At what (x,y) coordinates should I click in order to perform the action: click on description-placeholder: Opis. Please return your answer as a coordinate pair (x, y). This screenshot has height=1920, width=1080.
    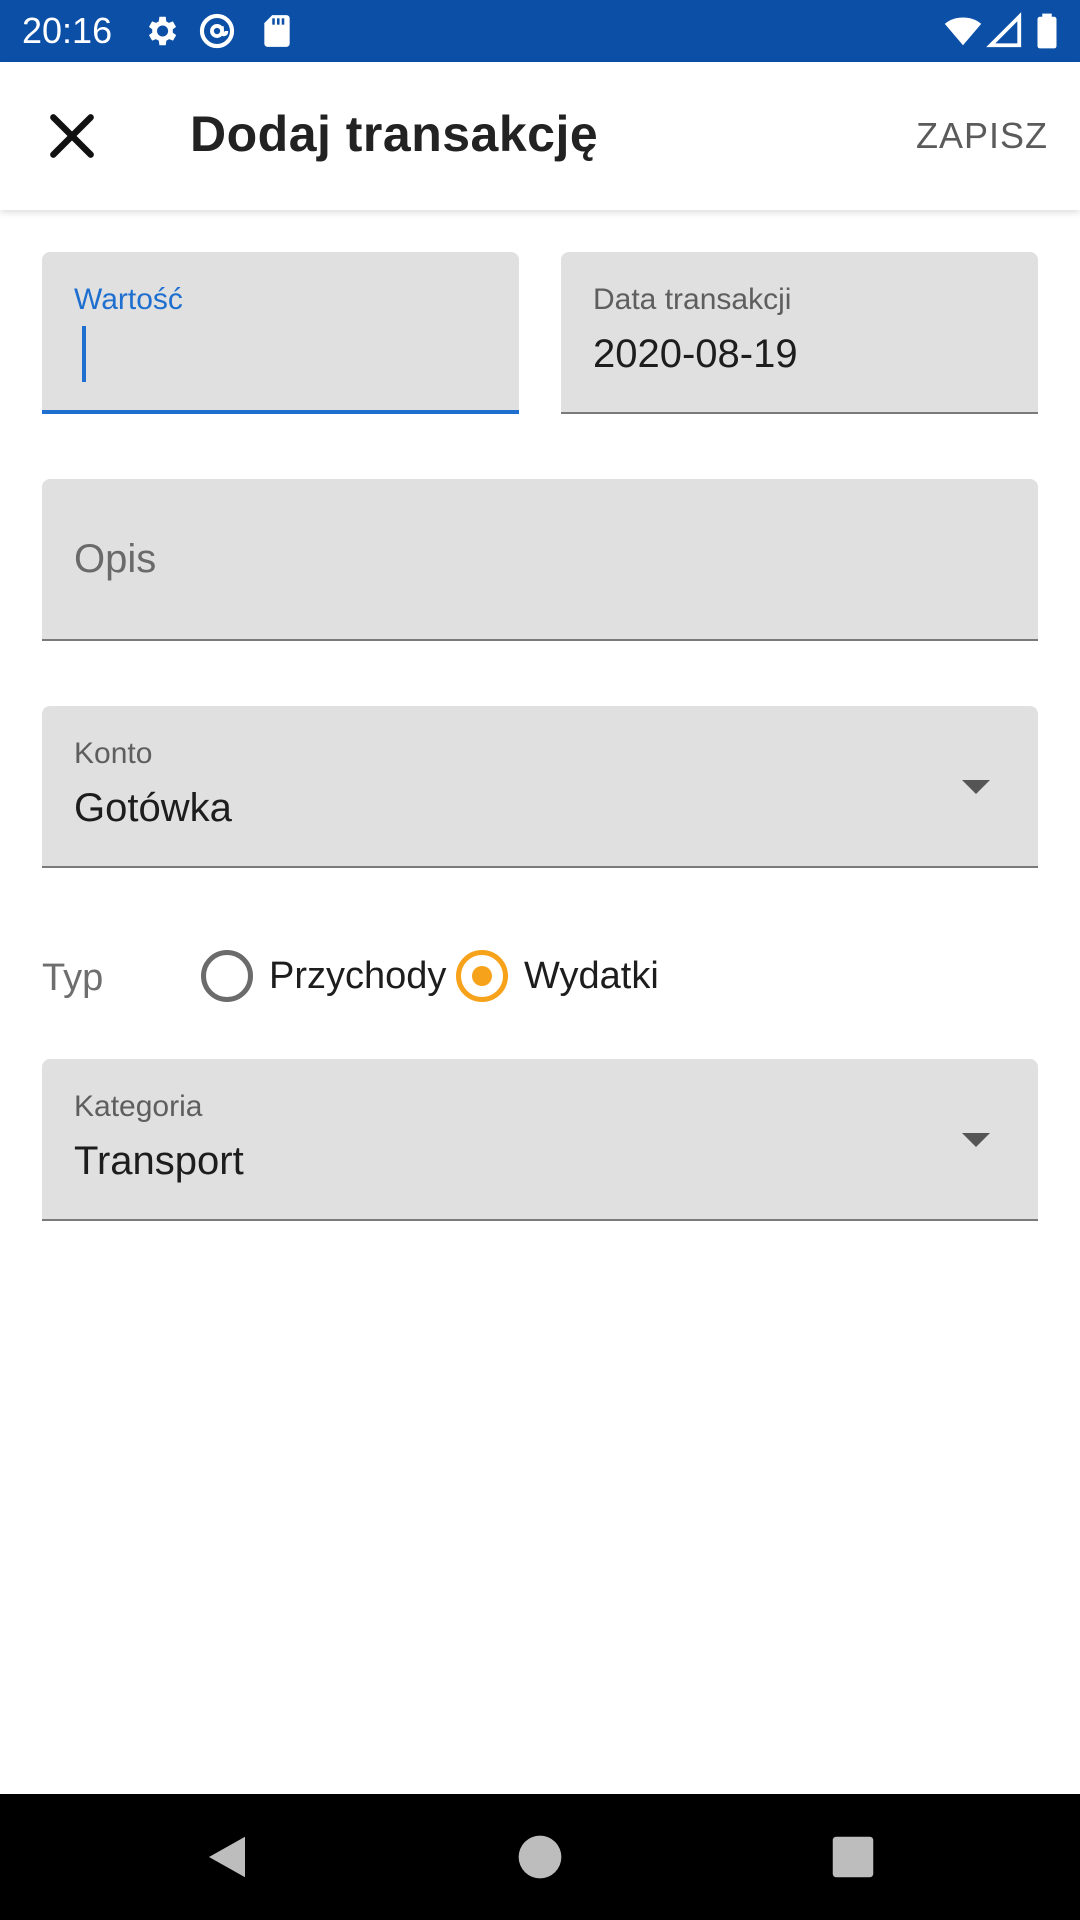
    Looking at the image, I should click on (115, 559).